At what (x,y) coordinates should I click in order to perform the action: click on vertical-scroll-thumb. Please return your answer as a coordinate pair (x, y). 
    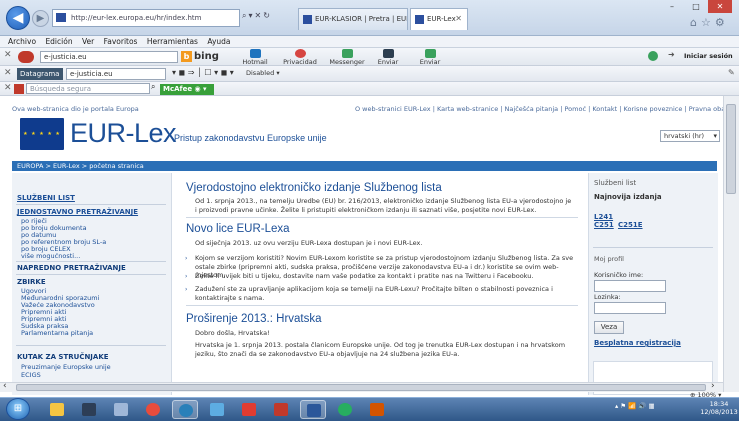
    Looking at the image, I should click on (731, 149).